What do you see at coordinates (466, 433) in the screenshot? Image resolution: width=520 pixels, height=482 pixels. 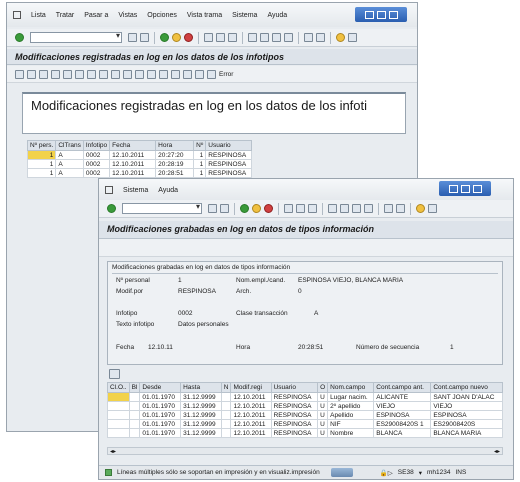 I see `cell: BLANCA MARIA` at bounding box center [466, 433].